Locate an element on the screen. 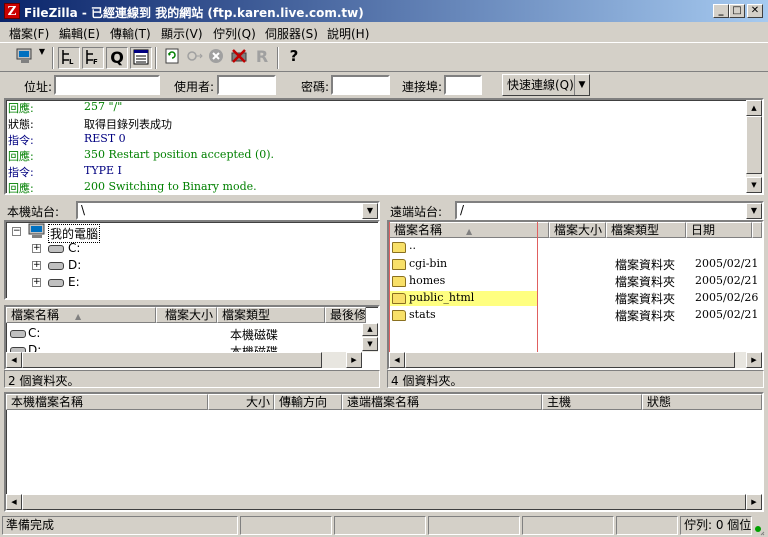 Image resolution: width=768 pixels, height=537 pixels. local-site-bar: 本機站台: \ ▼ is located at coordinates (192, 210).